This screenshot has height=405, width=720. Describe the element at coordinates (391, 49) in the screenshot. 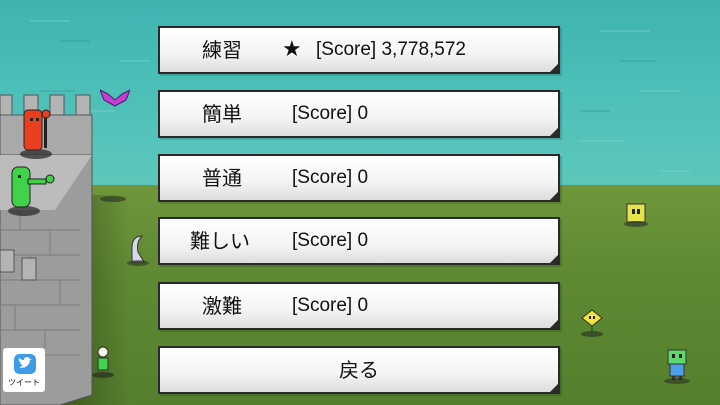

I see `practice-score: [Score] 3,778,572` at that location.